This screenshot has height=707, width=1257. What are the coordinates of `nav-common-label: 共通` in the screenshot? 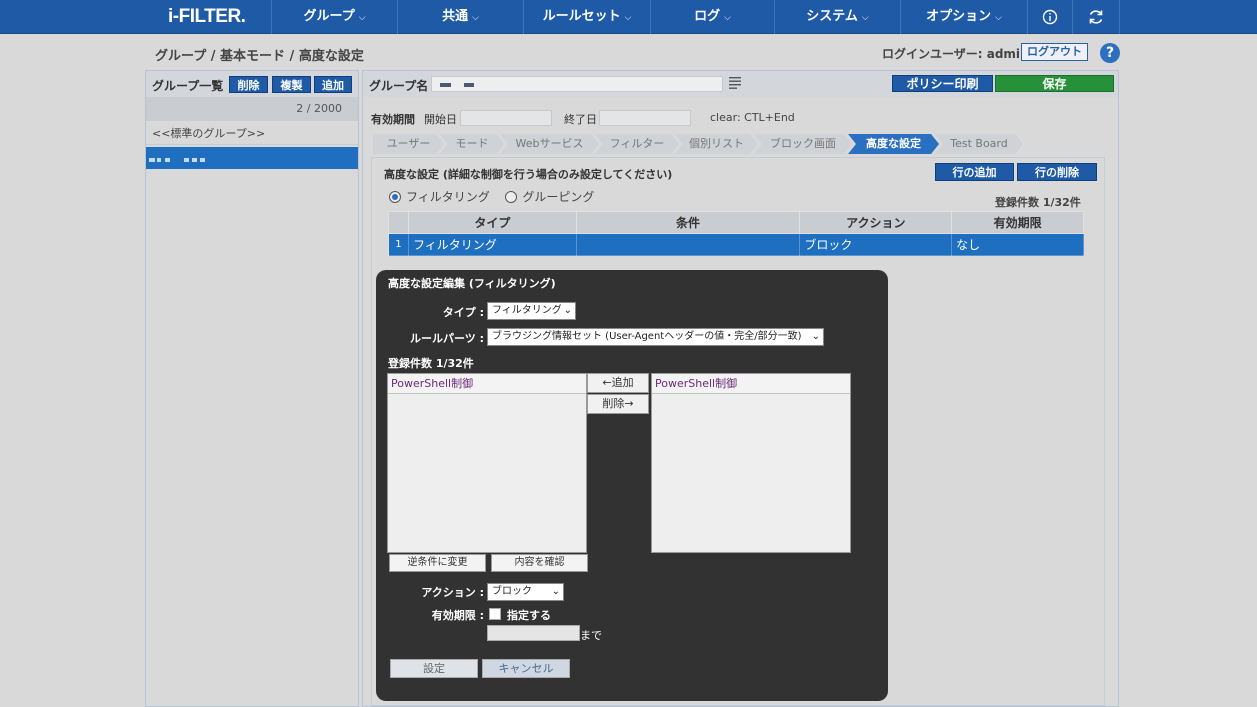 It's located at (455, 16).